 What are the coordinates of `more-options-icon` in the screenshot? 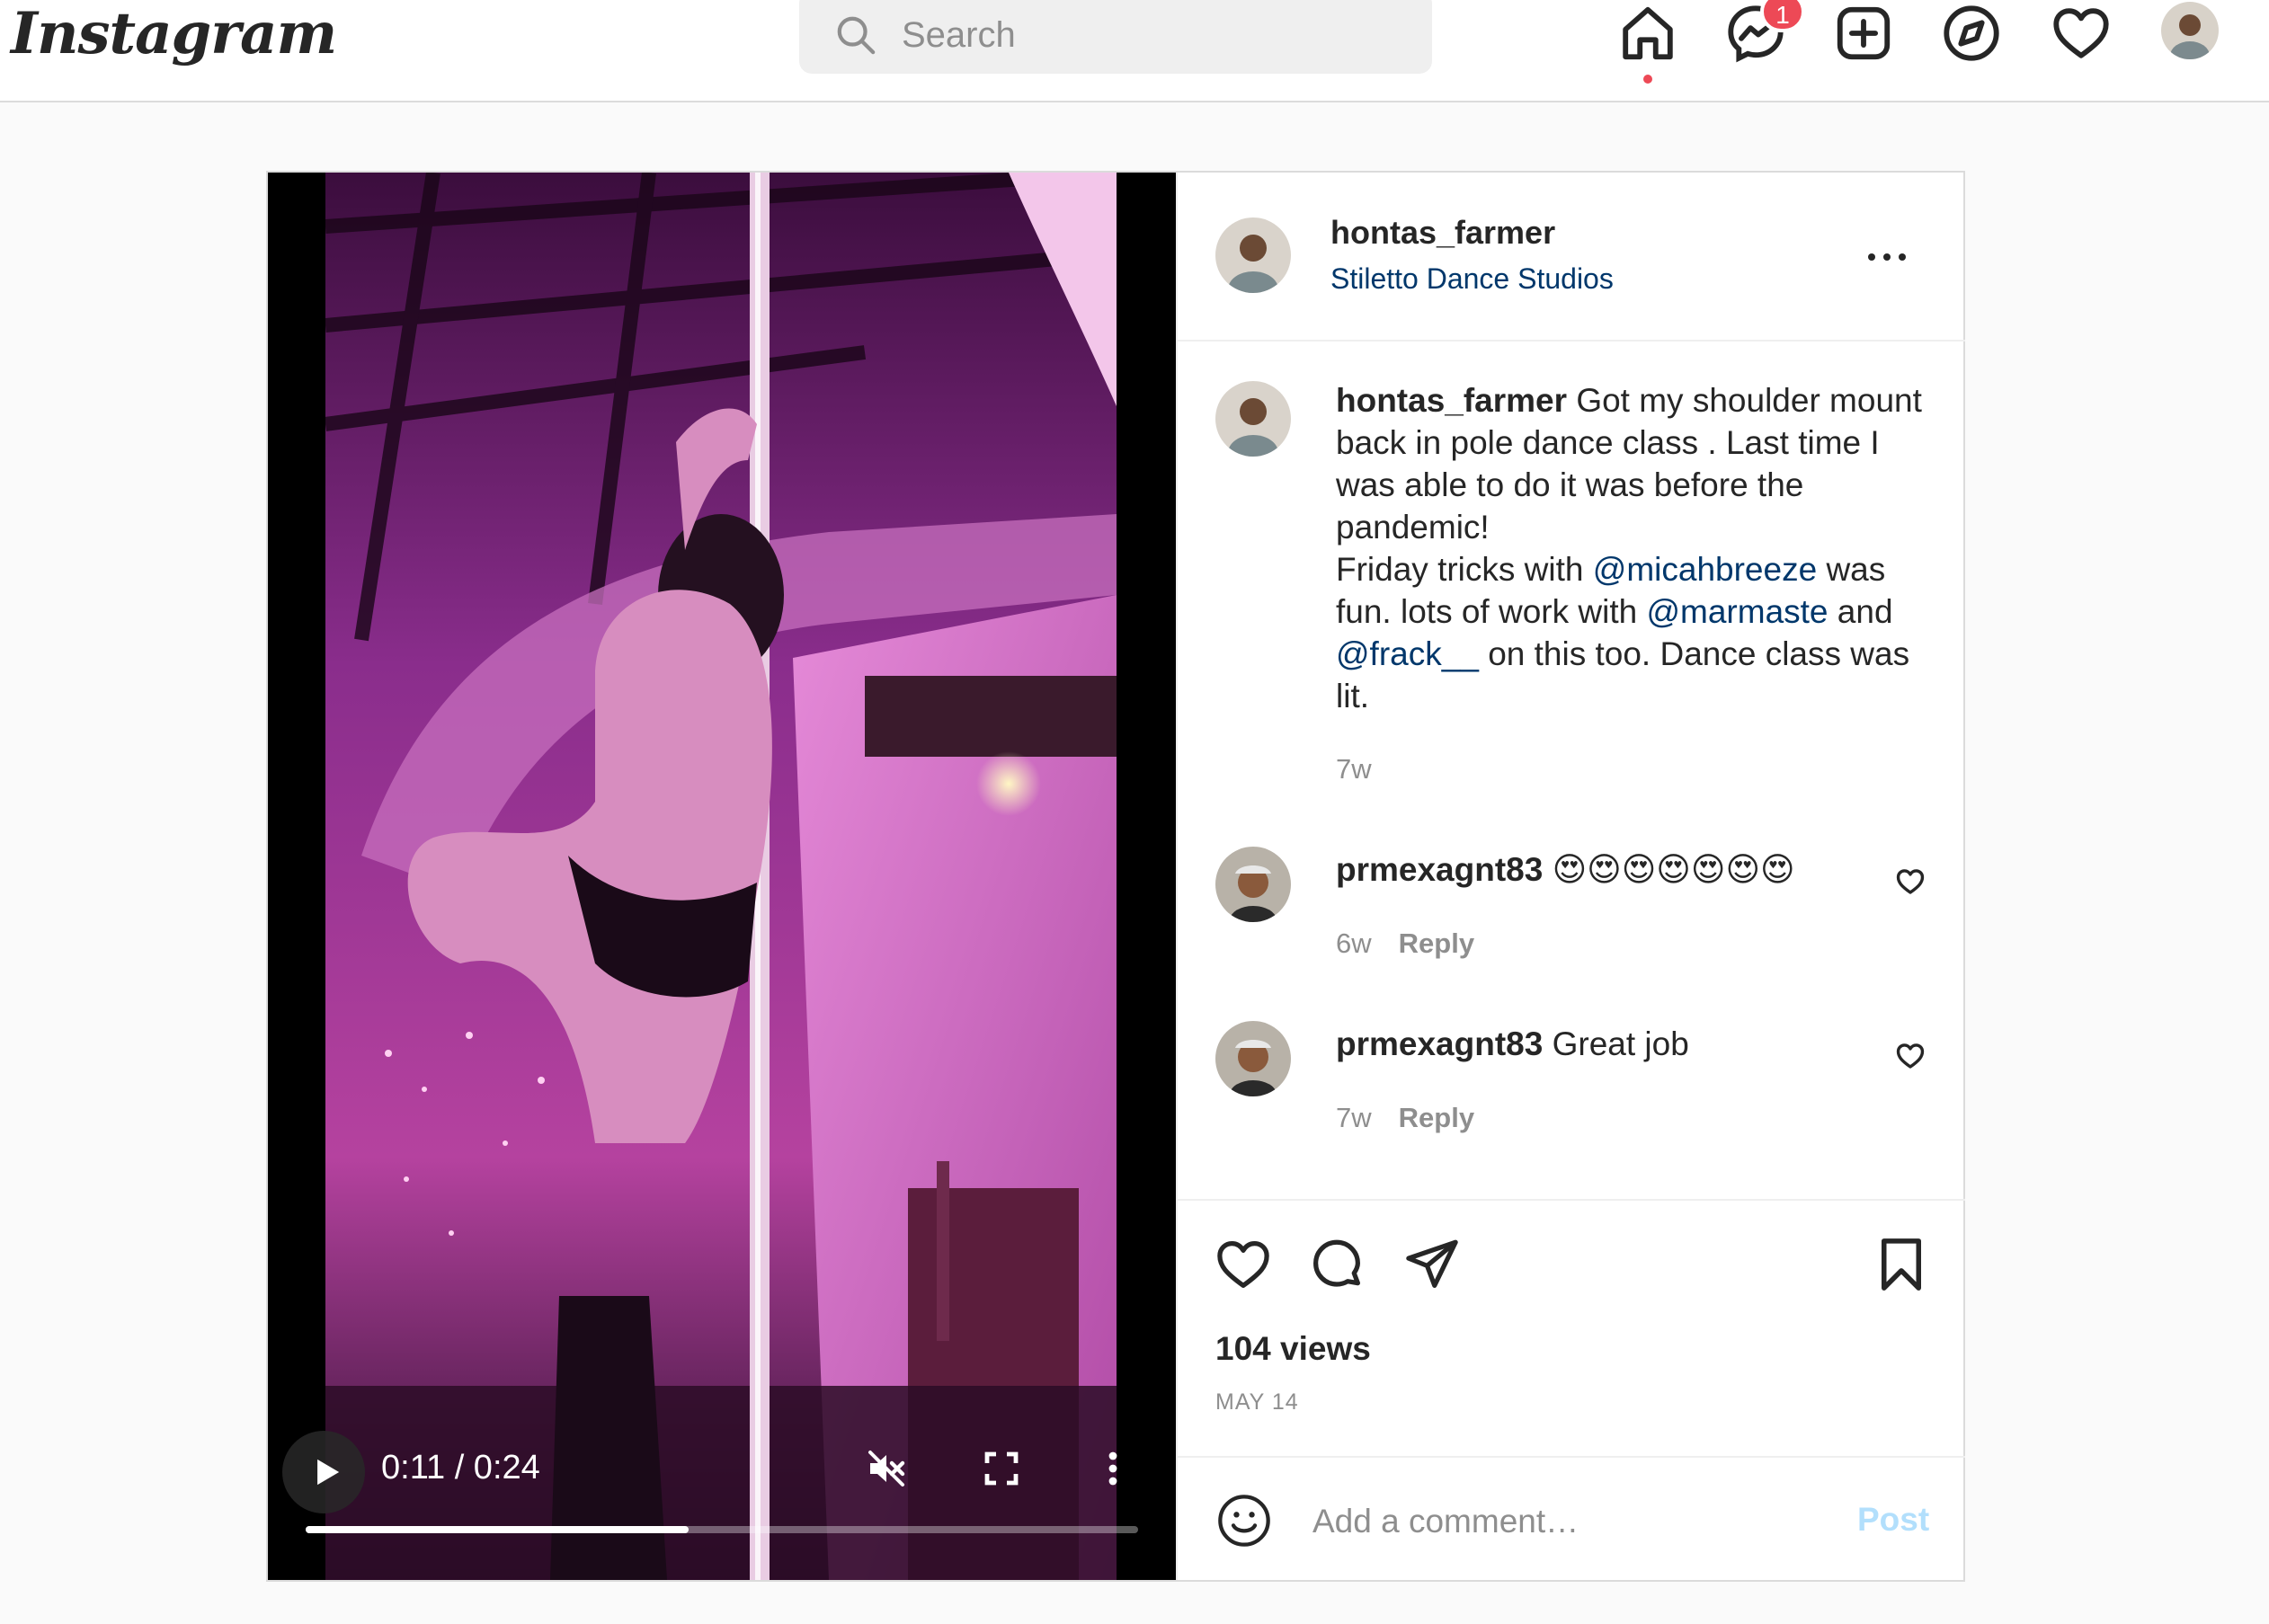 It's located at (1886, 257).